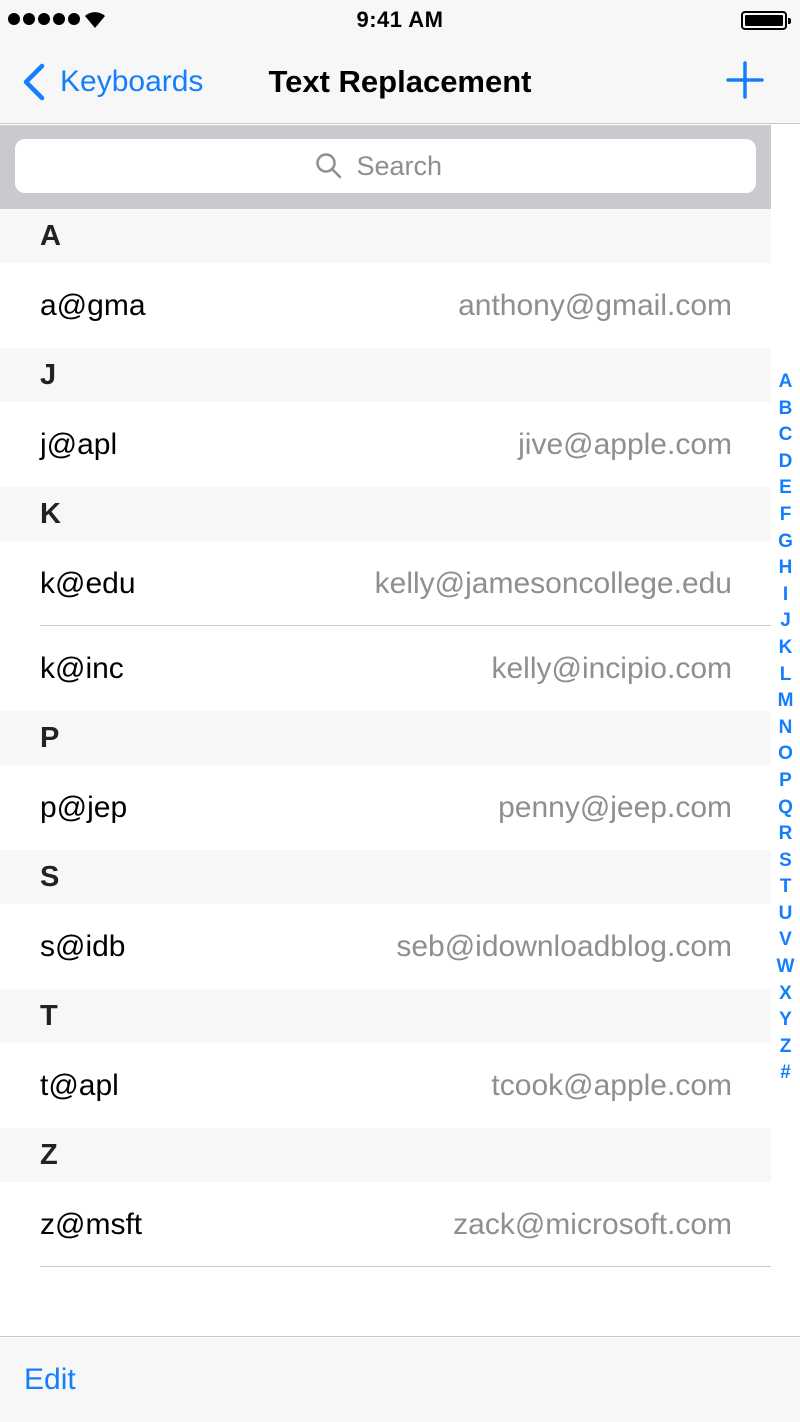 The image size is (800, 1422). I want to click on index-letter: T, so click(786, 887).